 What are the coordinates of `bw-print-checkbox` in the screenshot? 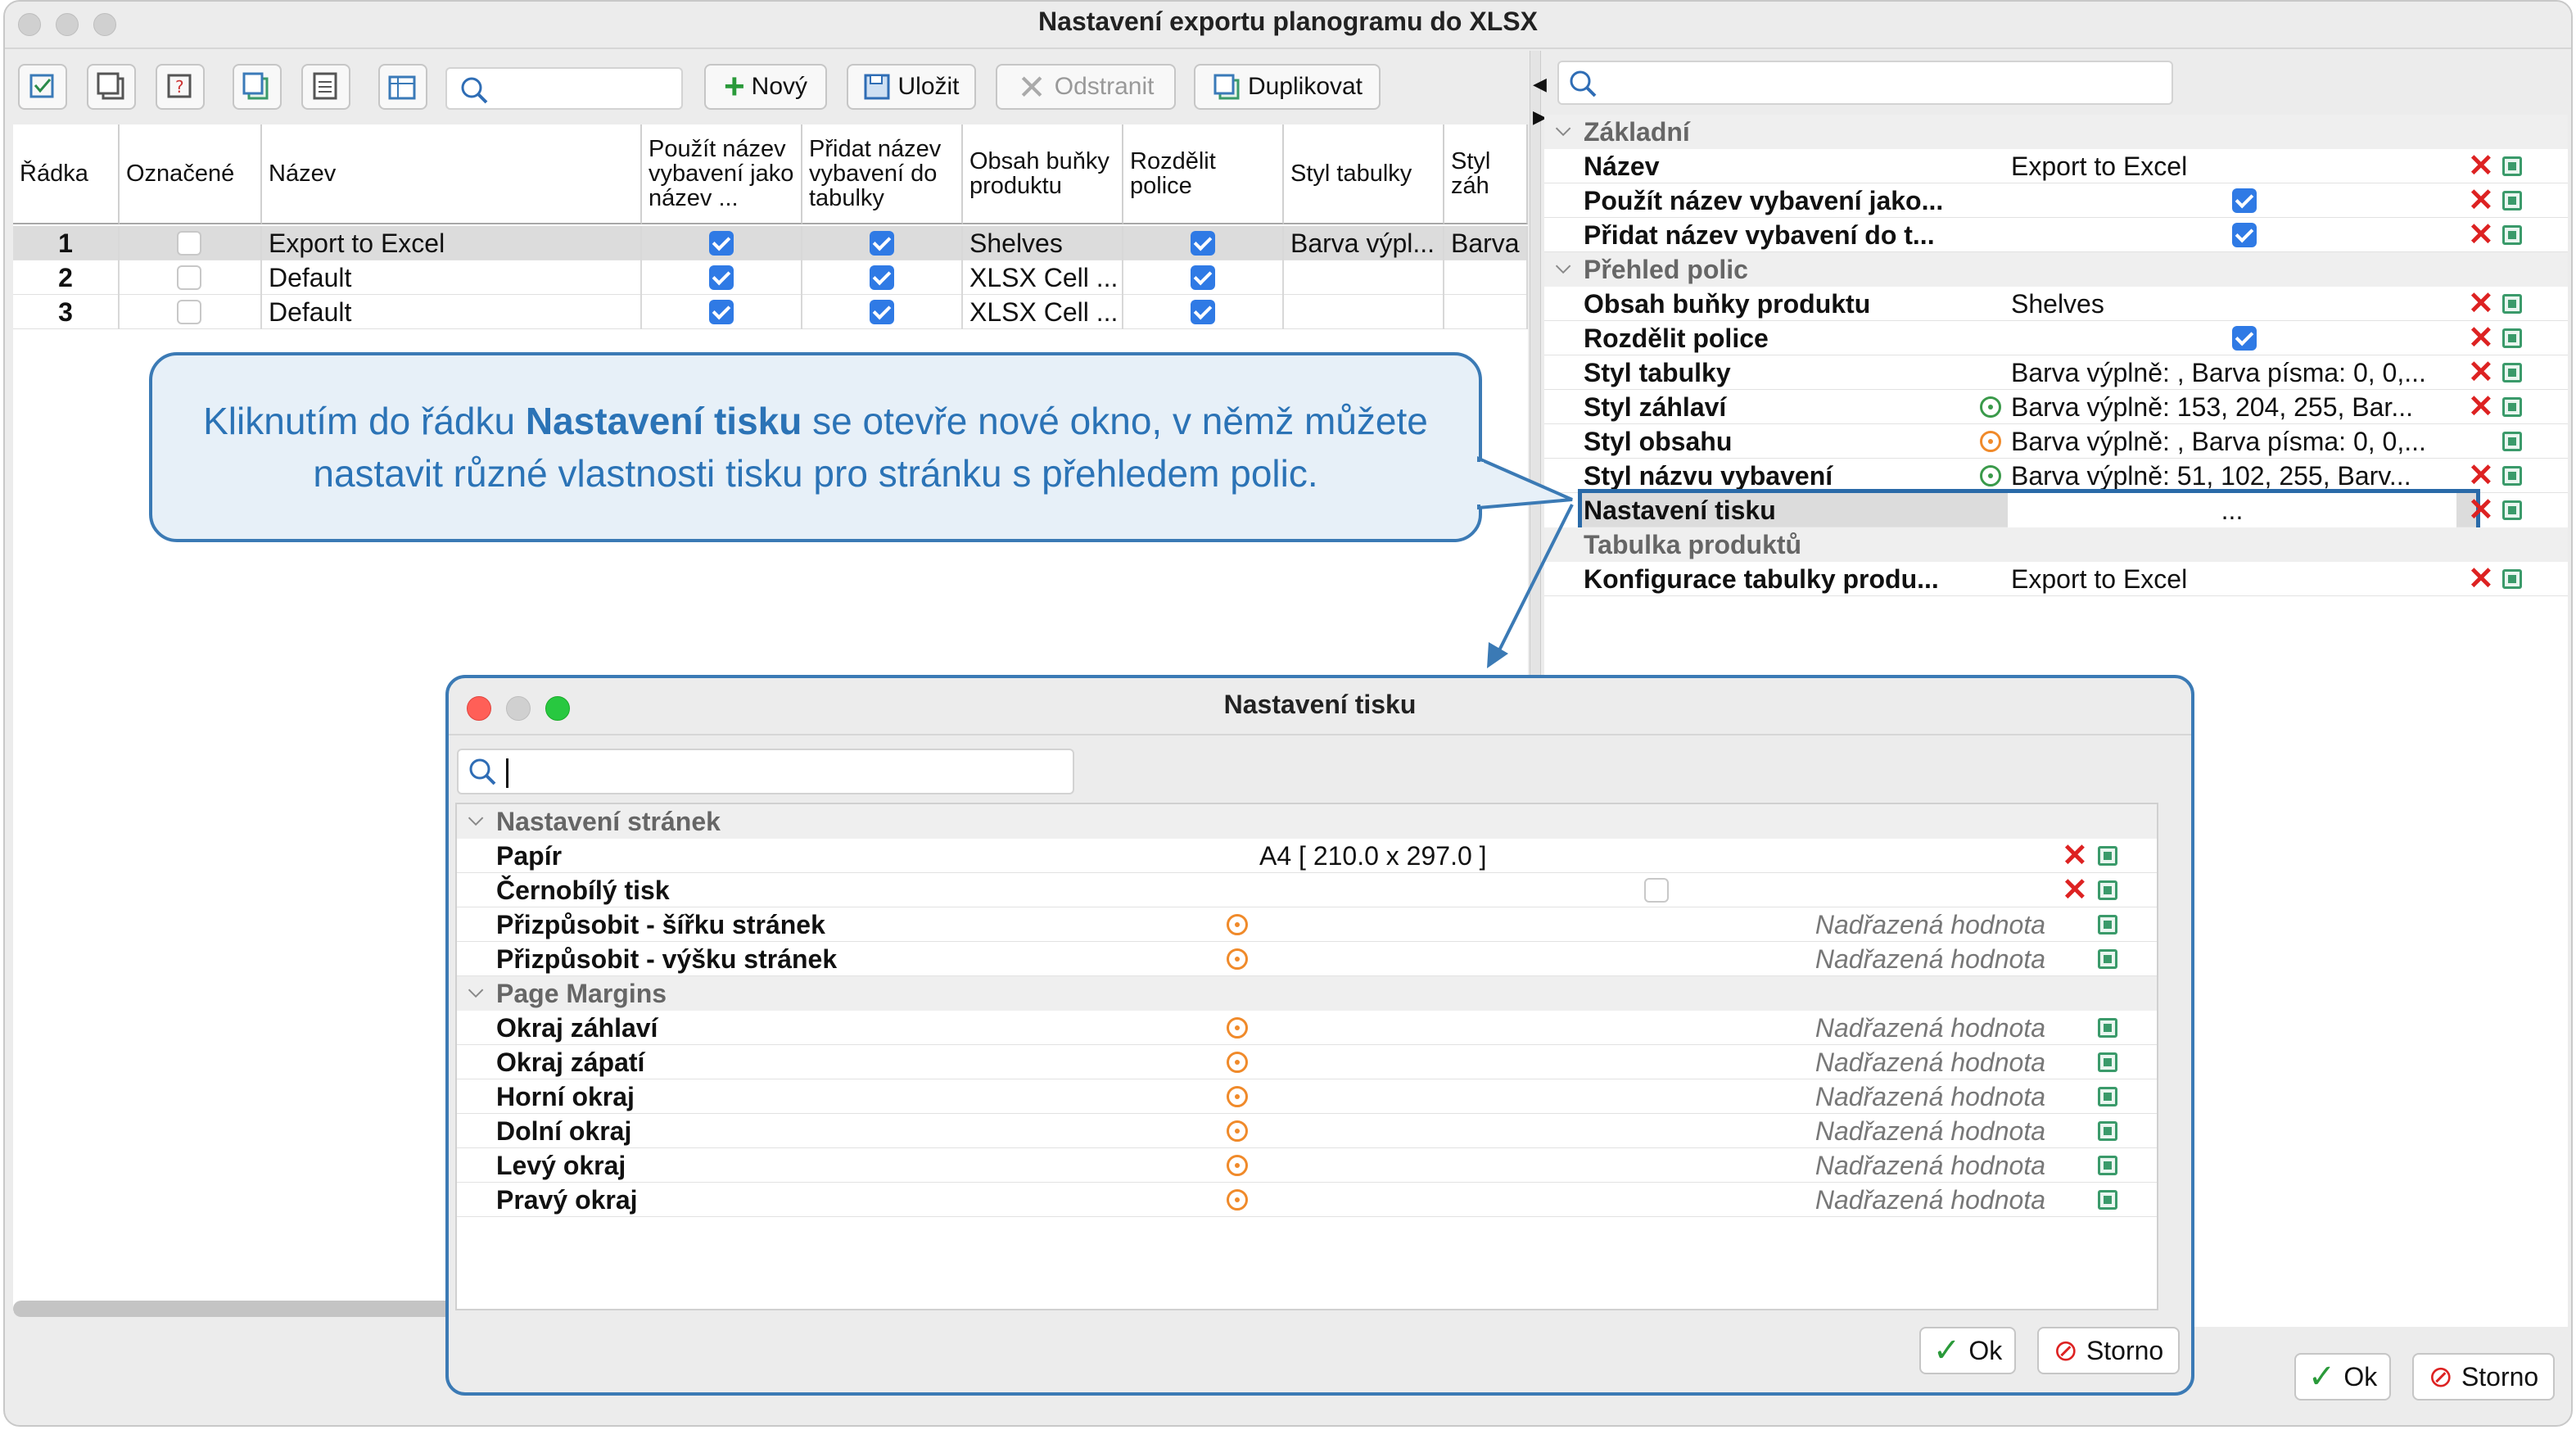 It's located at (1656, 890).